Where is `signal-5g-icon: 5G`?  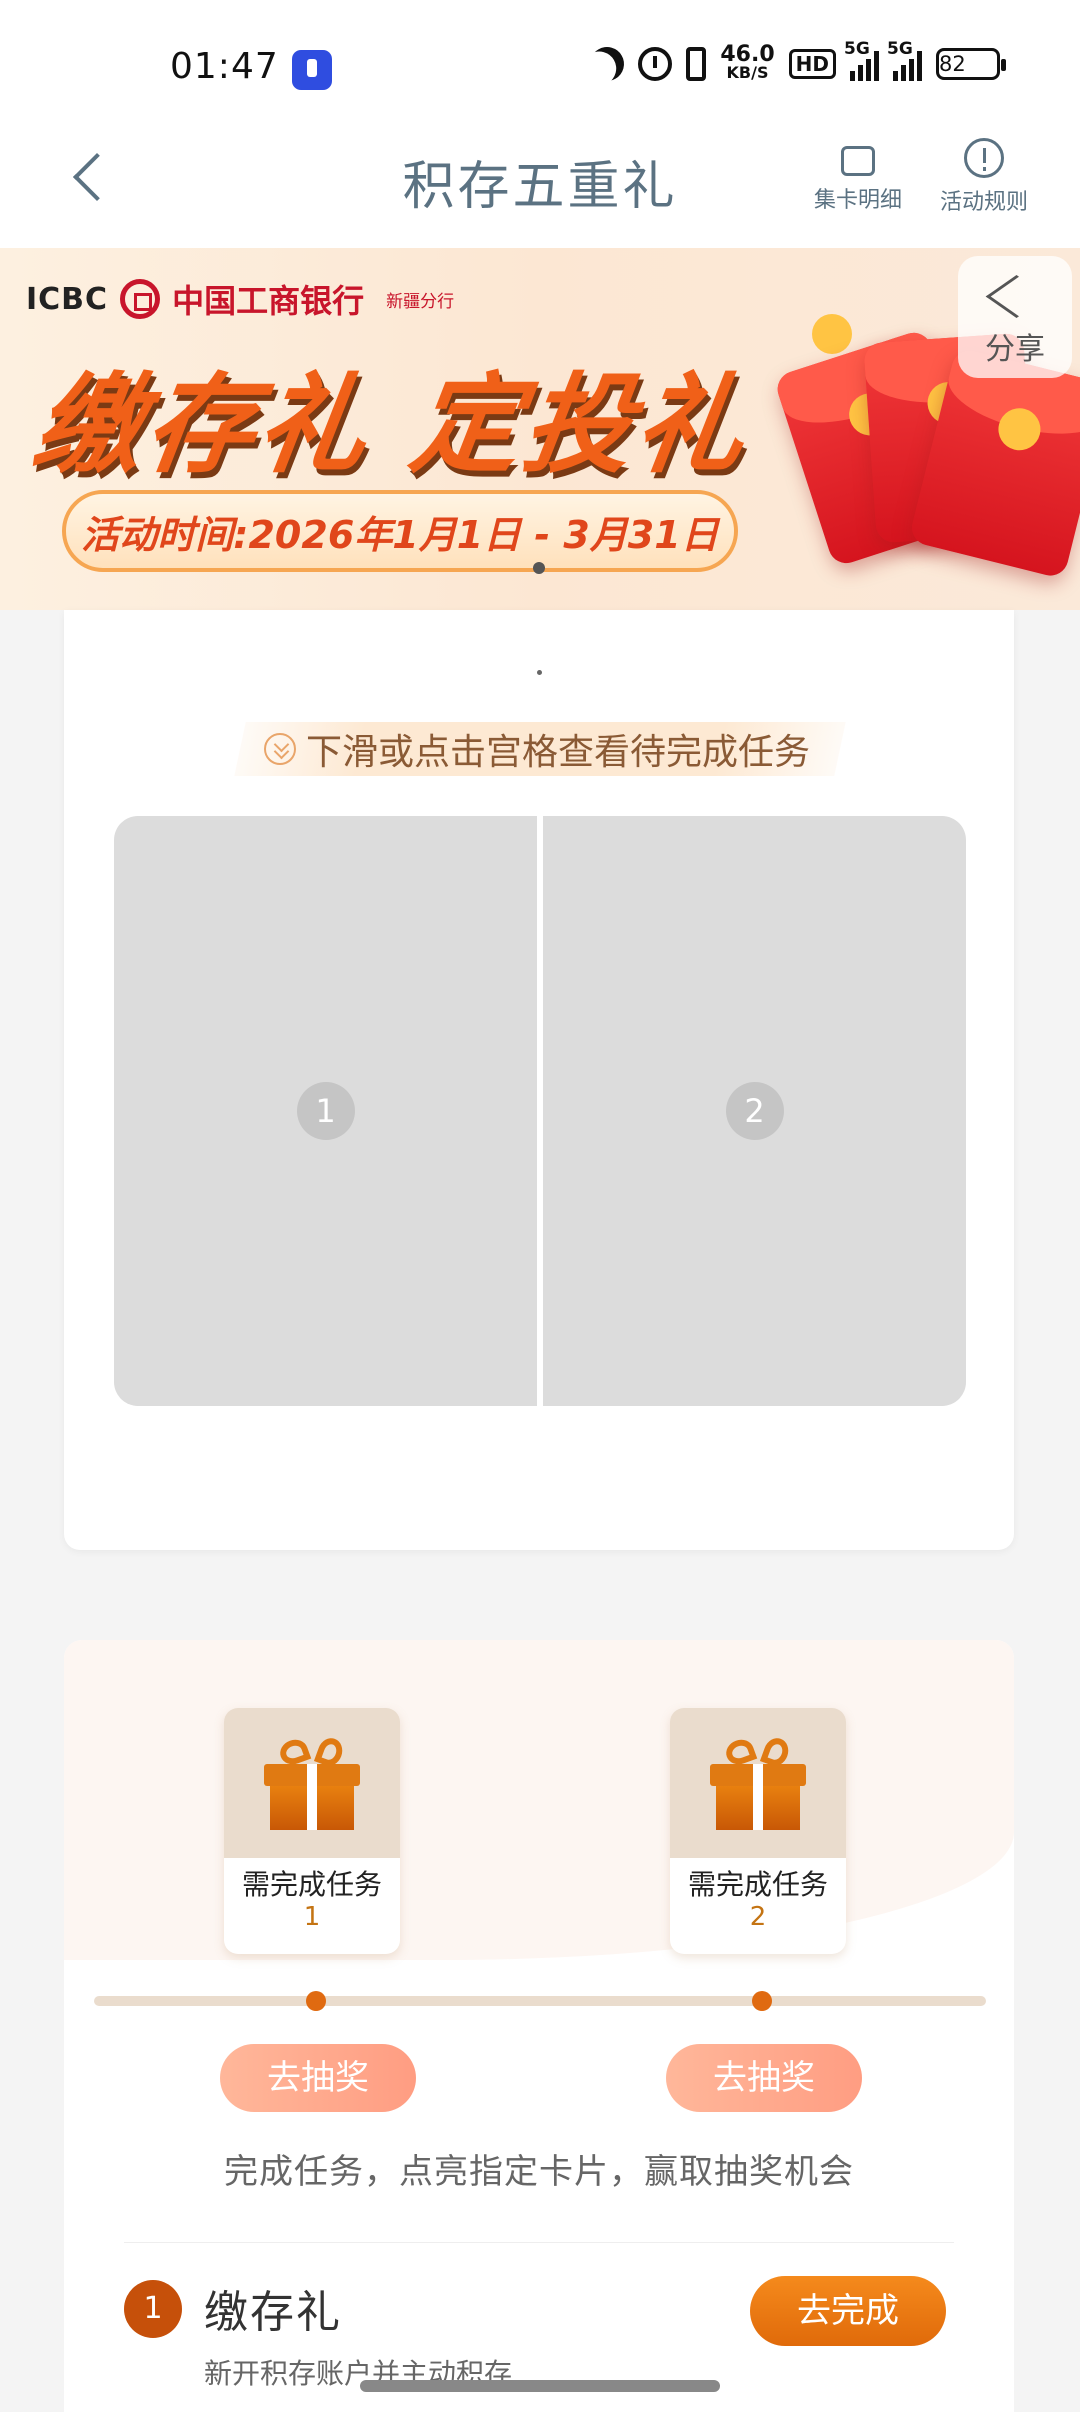 signal-5g-icon: 5G is located at coordinates (861, 60).